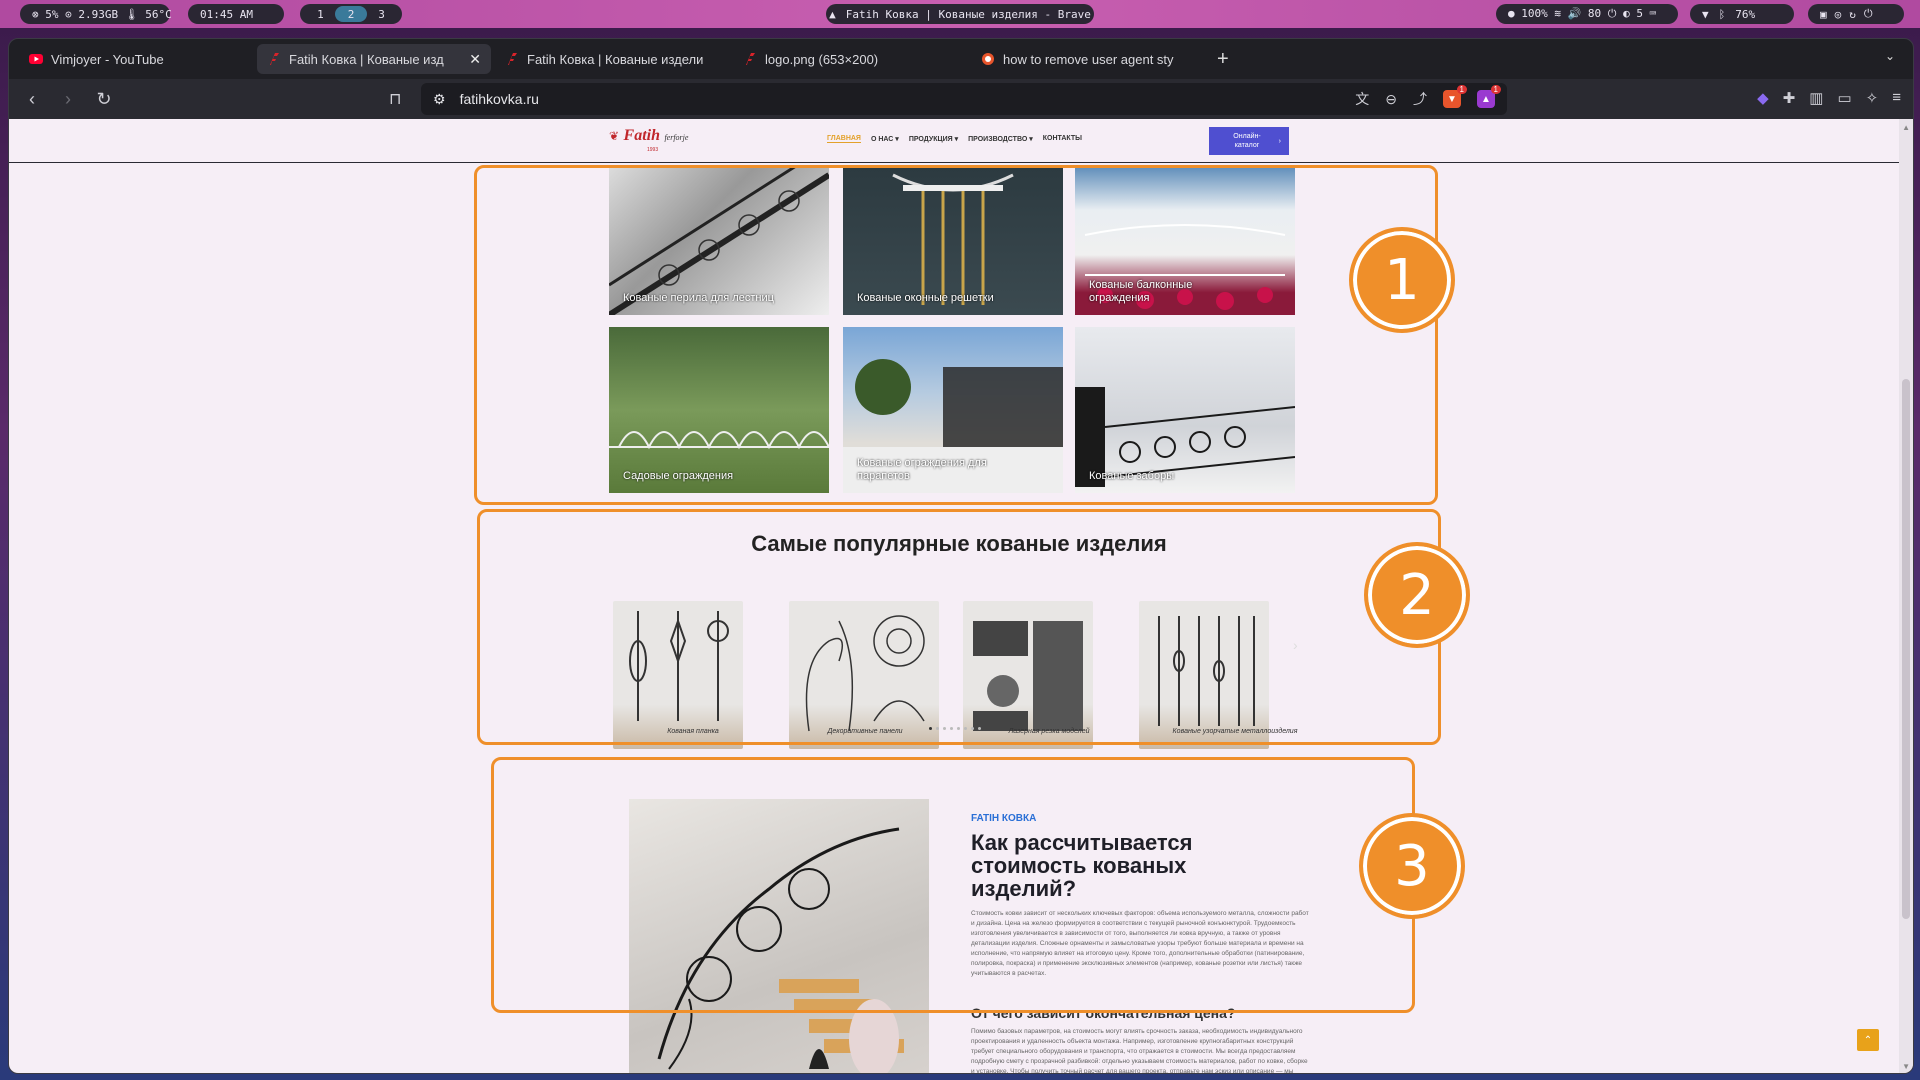 Image resolution: width=1920 pixels, height=1080 pixels. I want to click on extensions-icon: ✚, so click(1789, 98).